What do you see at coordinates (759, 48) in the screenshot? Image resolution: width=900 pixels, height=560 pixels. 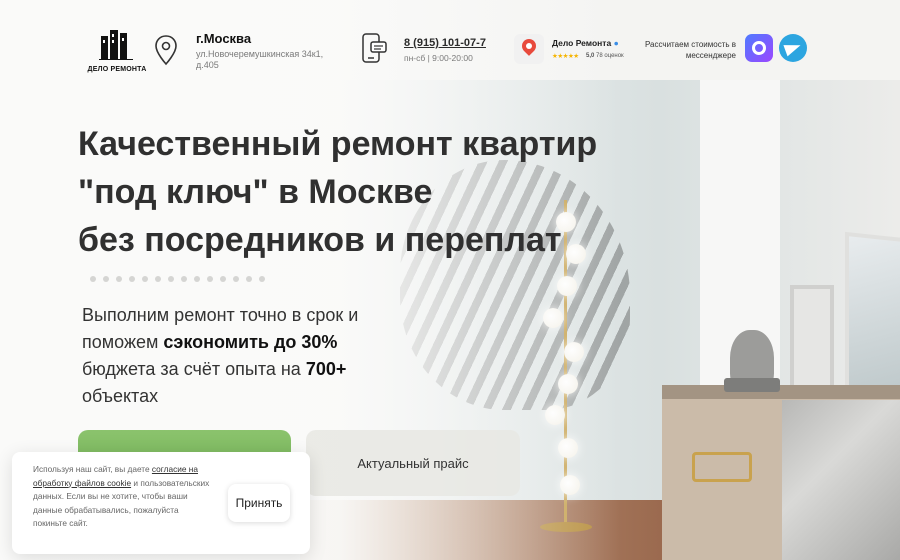 I see `max-messenger-icon` at bounding box center [759, 48].